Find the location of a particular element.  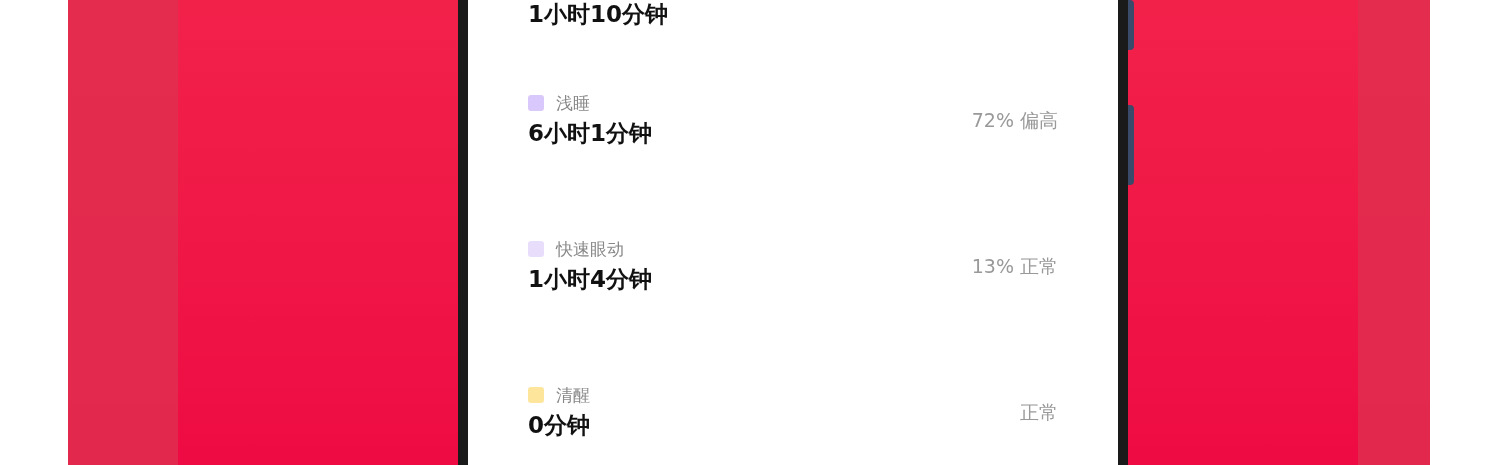

stage-note: 13% 正常 is located at coordinates (1014, 266).